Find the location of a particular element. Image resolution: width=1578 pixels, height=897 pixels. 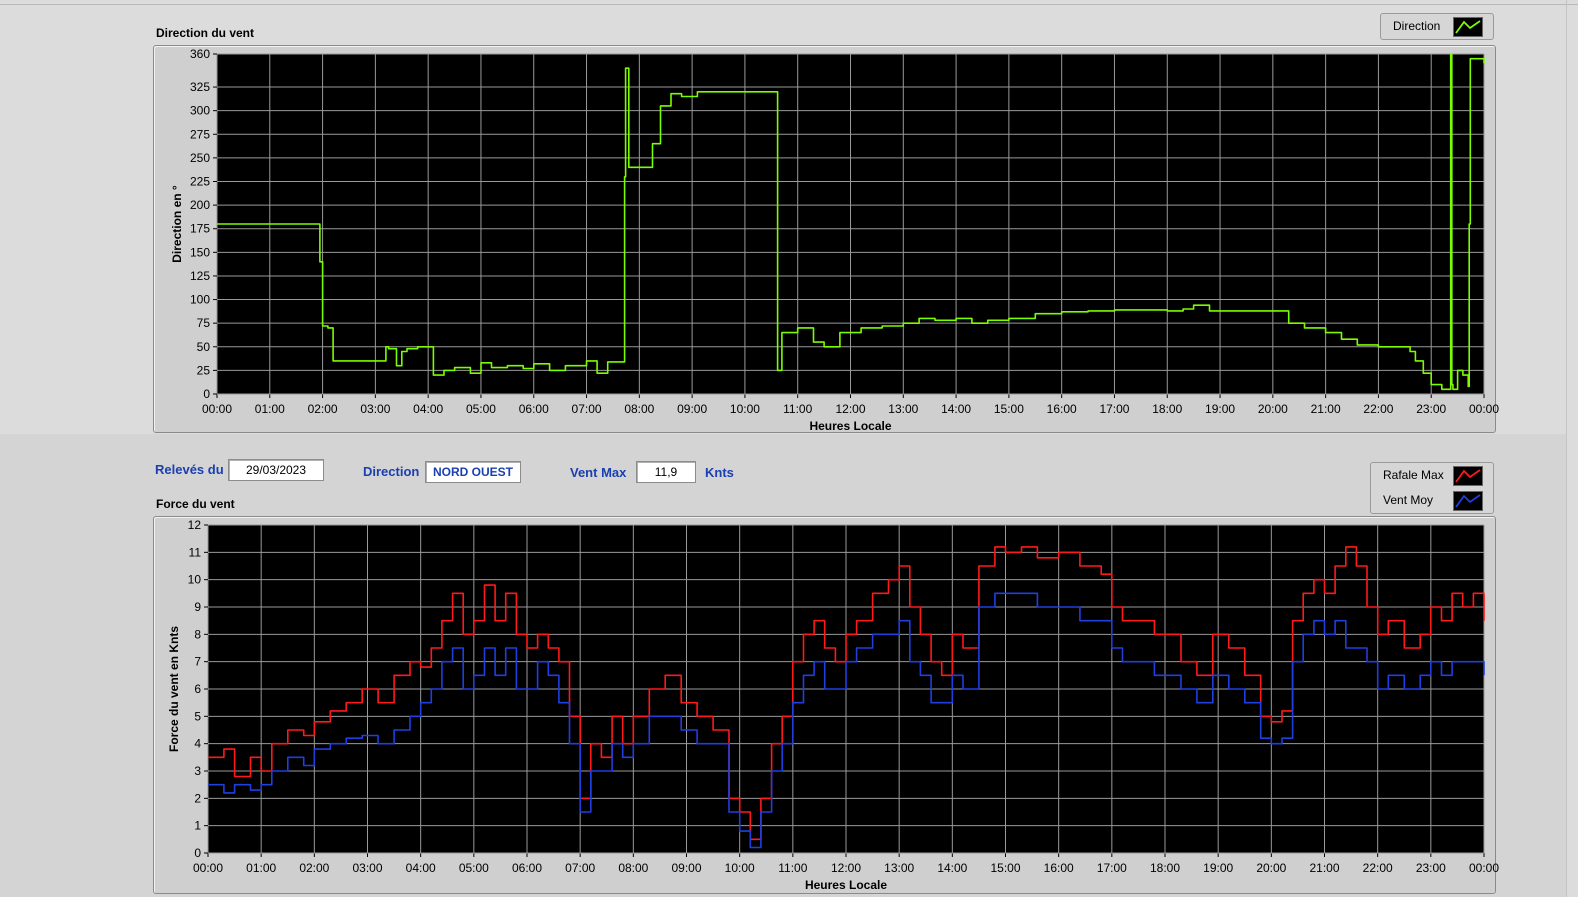

direction-y-tick-label: 250 is located at coordinates (200, 158).